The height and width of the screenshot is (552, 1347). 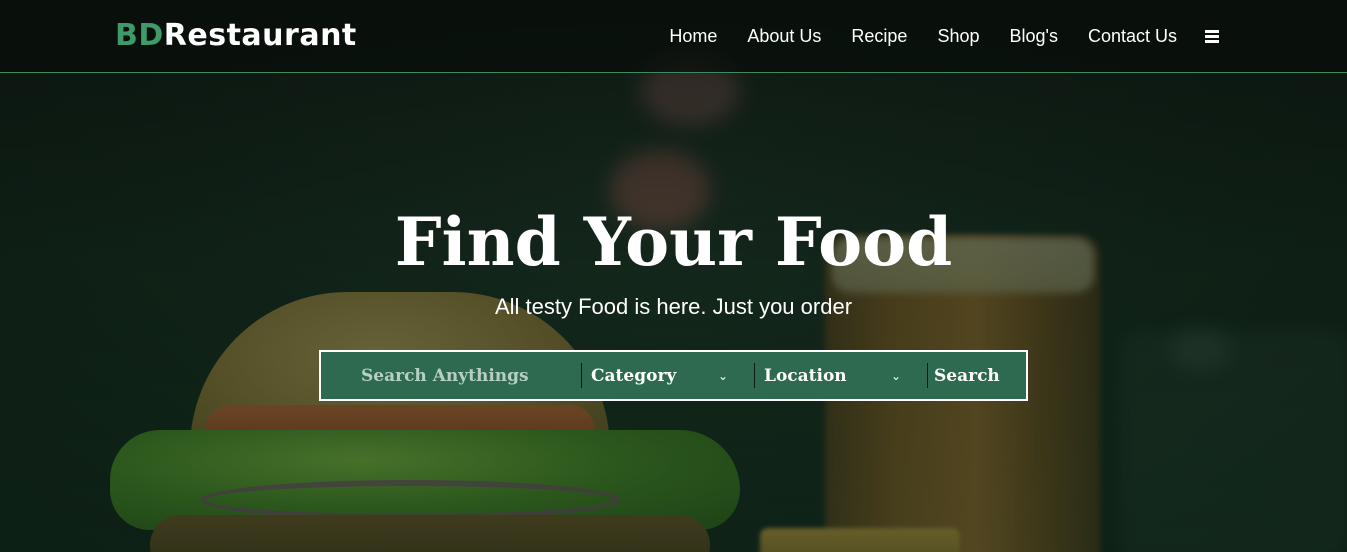 I want to click on logo-text: Restaurant, so click(x=260, y=35).